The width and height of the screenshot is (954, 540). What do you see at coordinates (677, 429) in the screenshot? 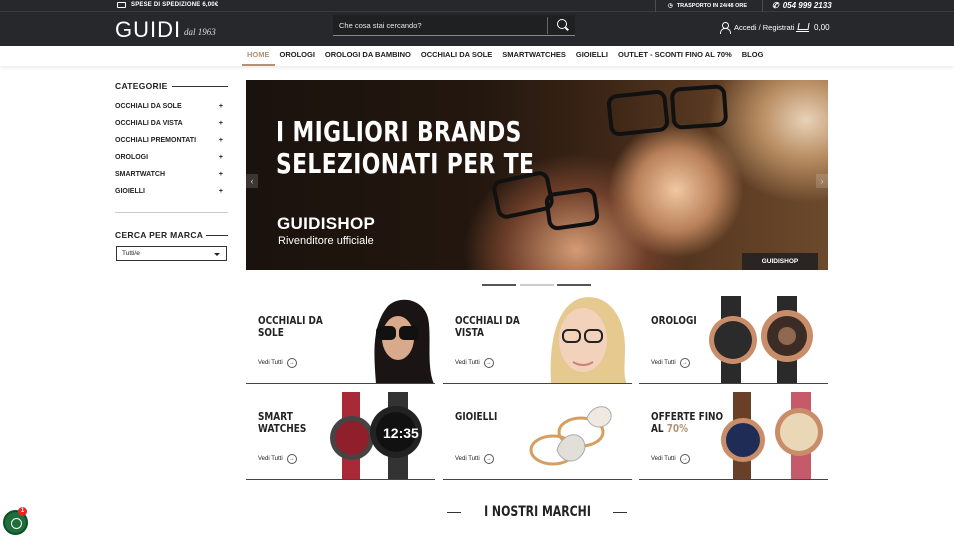
I see `discount-percent: 70%` at bounding box center [677, 429].